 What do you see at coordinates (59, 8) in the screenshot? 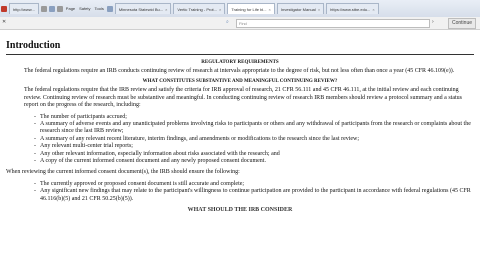
I see `print-icon` at bounding box center [59, 8].